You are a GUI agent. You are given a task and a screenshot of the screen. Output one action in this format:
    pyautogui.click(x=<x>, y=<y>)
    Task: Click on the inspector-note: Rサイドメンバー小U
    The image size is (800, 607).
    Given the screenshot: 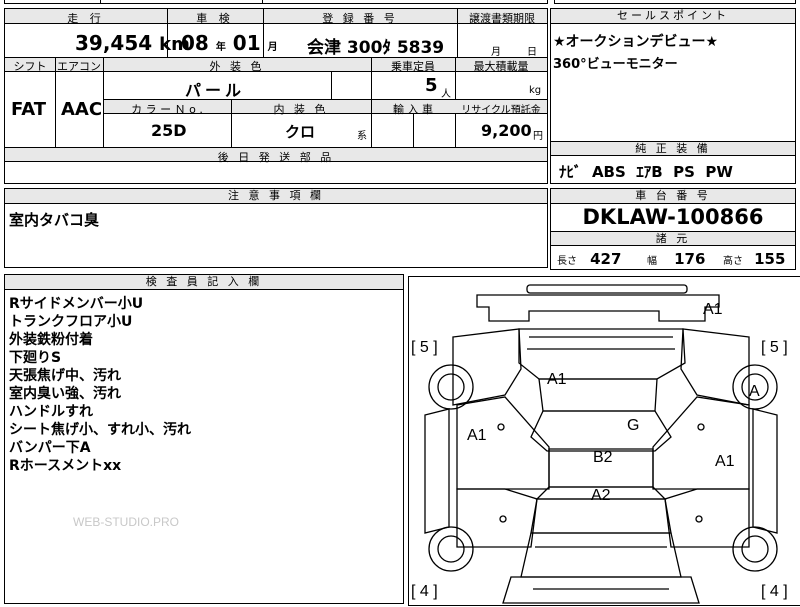 What is the action you would take?
    pyautogui.click(x=76, y=304)
    